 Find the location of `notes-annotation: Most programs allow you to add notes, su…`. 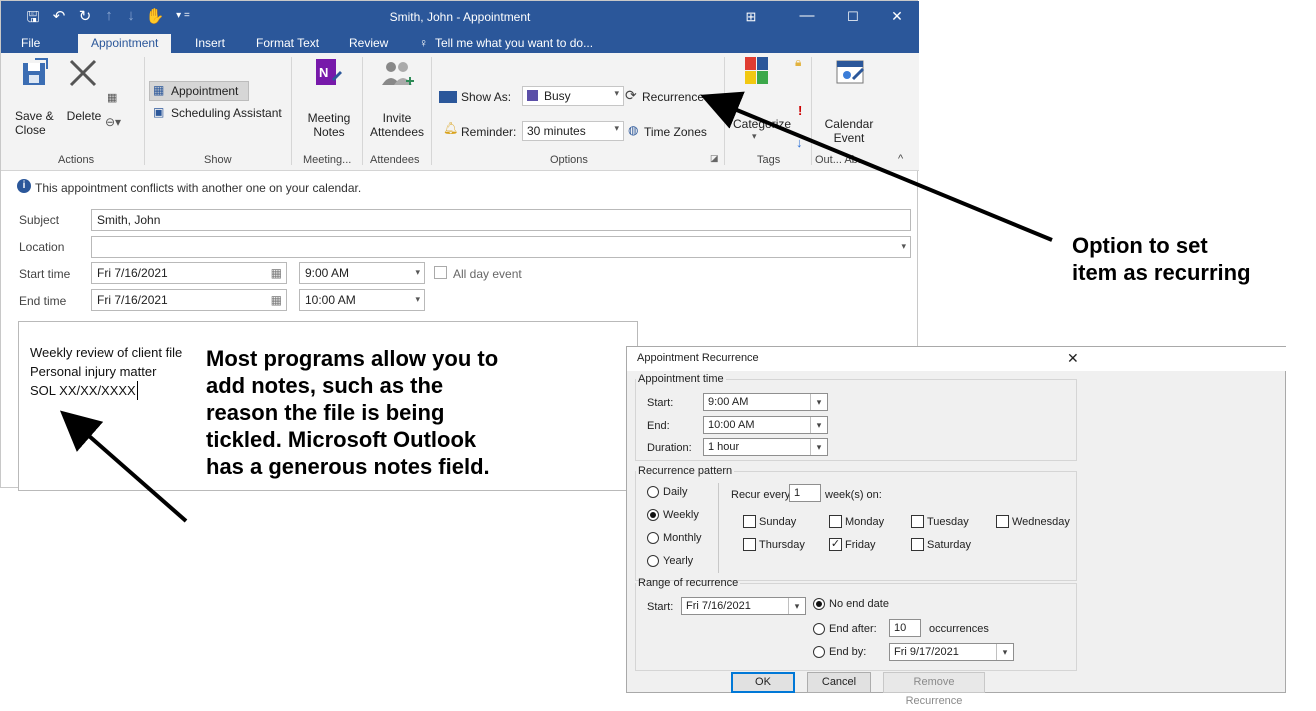

notes-annotation: Most programs allow you to add notes, su… is located at coordinates (352, 412).